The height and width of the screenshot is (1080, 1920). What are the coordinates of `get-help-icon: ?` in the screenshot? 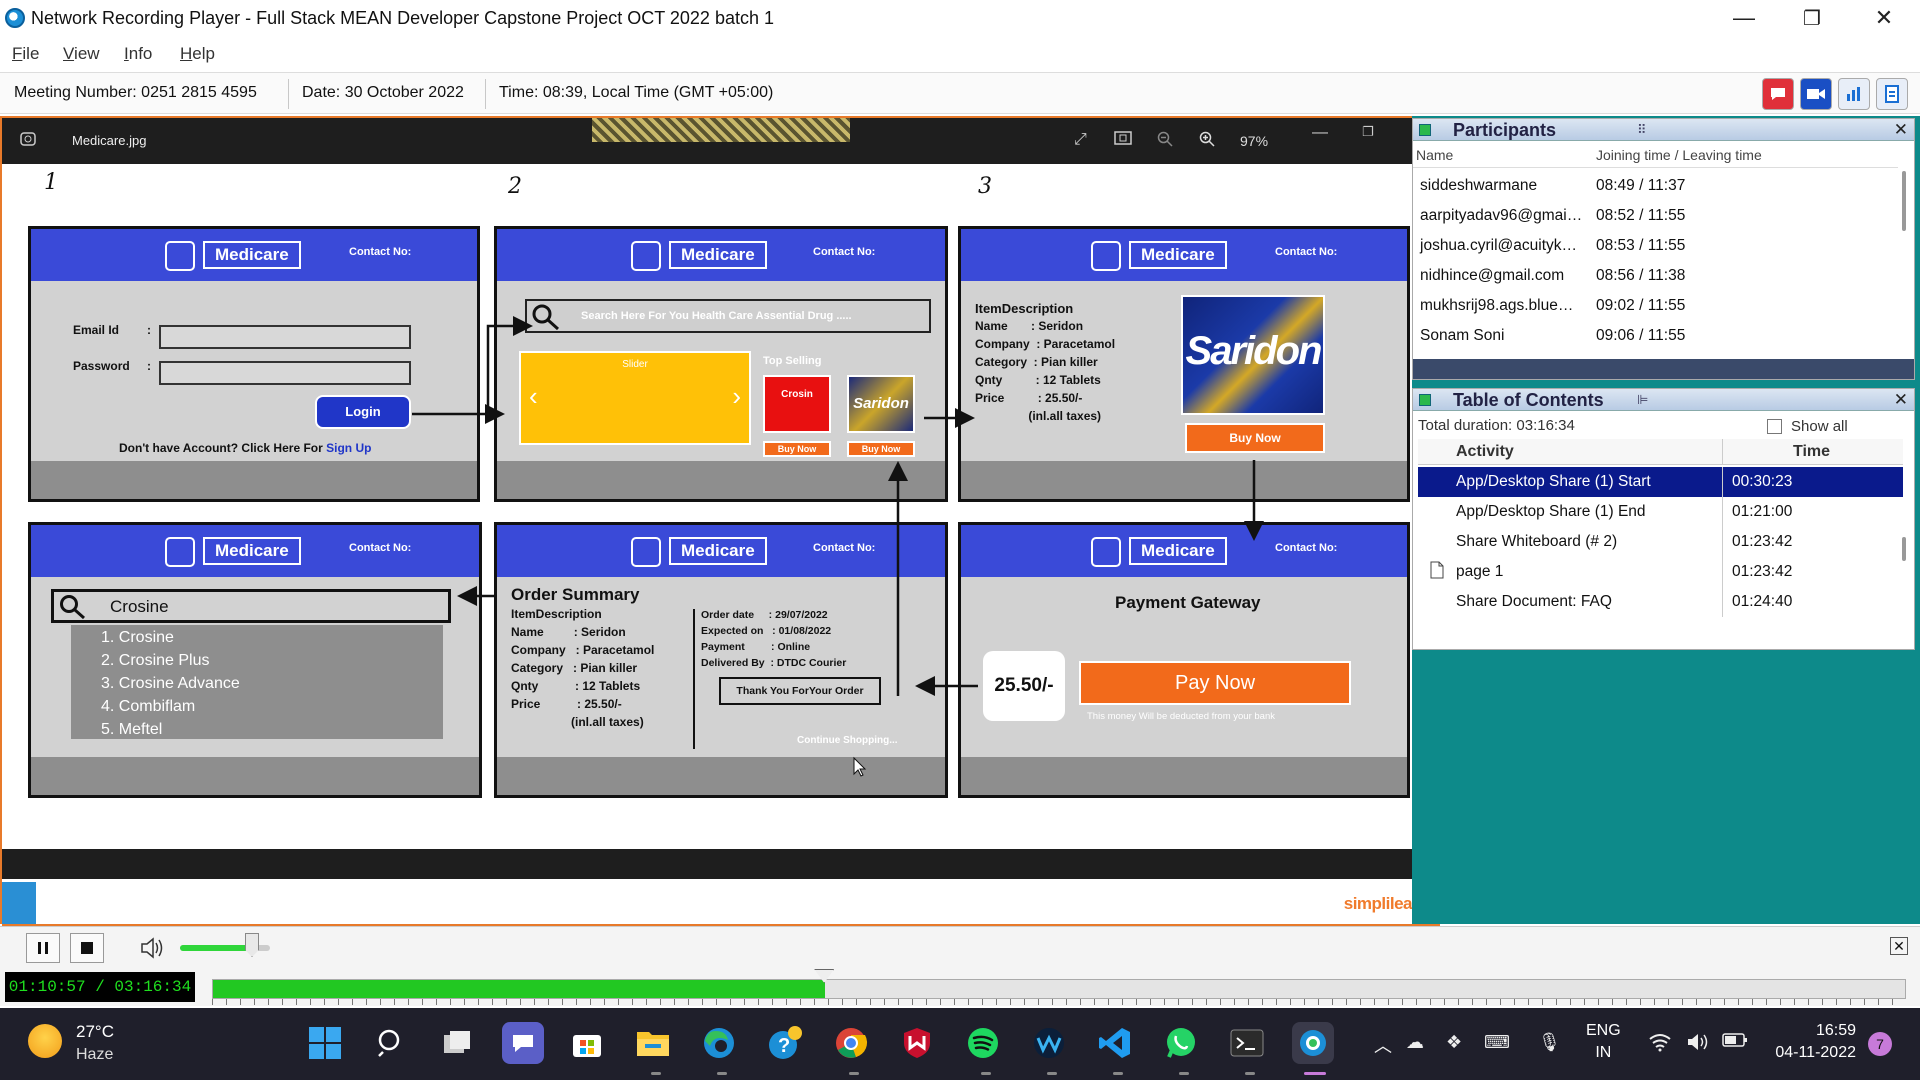 It's located at (785, 1043).